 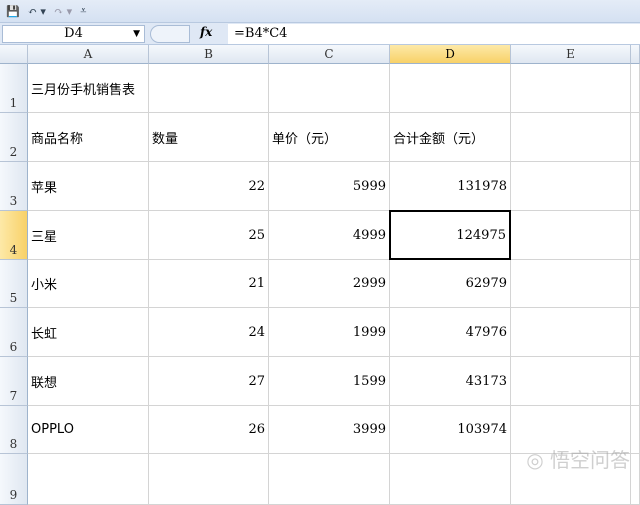 I want to click on watermark: ◎ 悟空问答, so click(x=578, y=460).